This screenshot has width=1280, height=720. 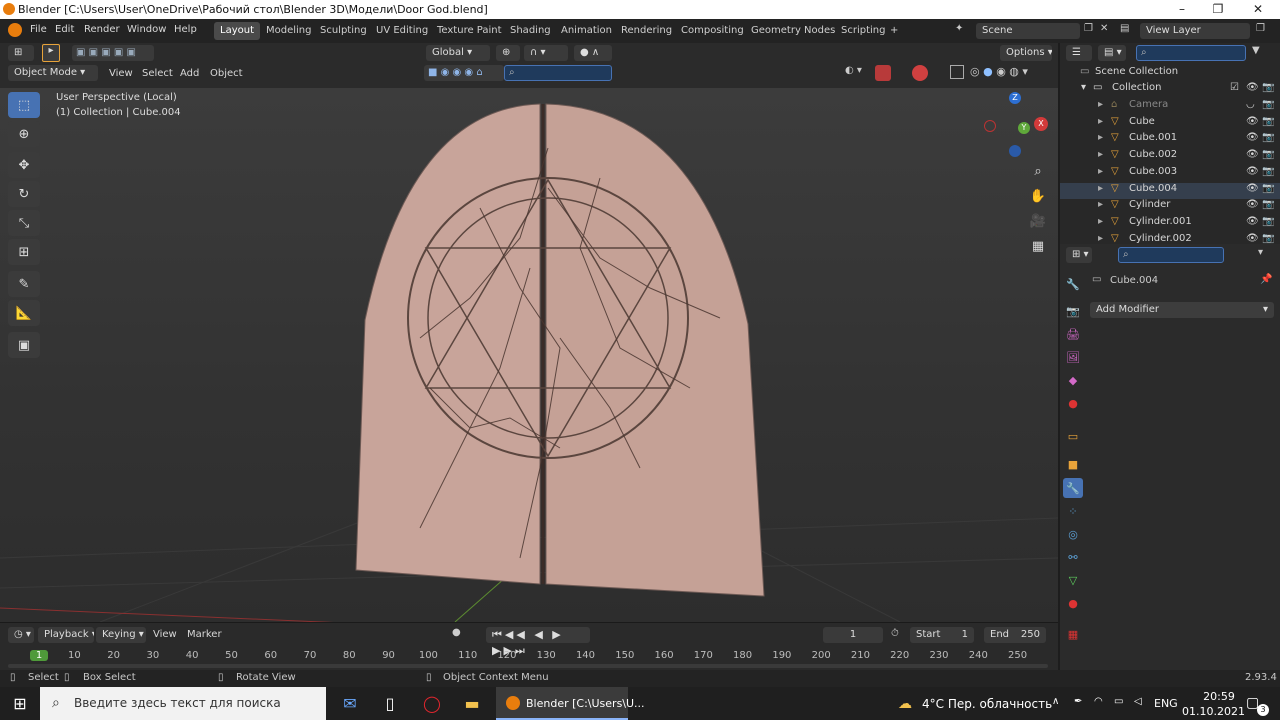 What do you see at coordinates (905, 704) in the screenshot?
I see `weather-icon: ☁` at bounding box center [905, 704].